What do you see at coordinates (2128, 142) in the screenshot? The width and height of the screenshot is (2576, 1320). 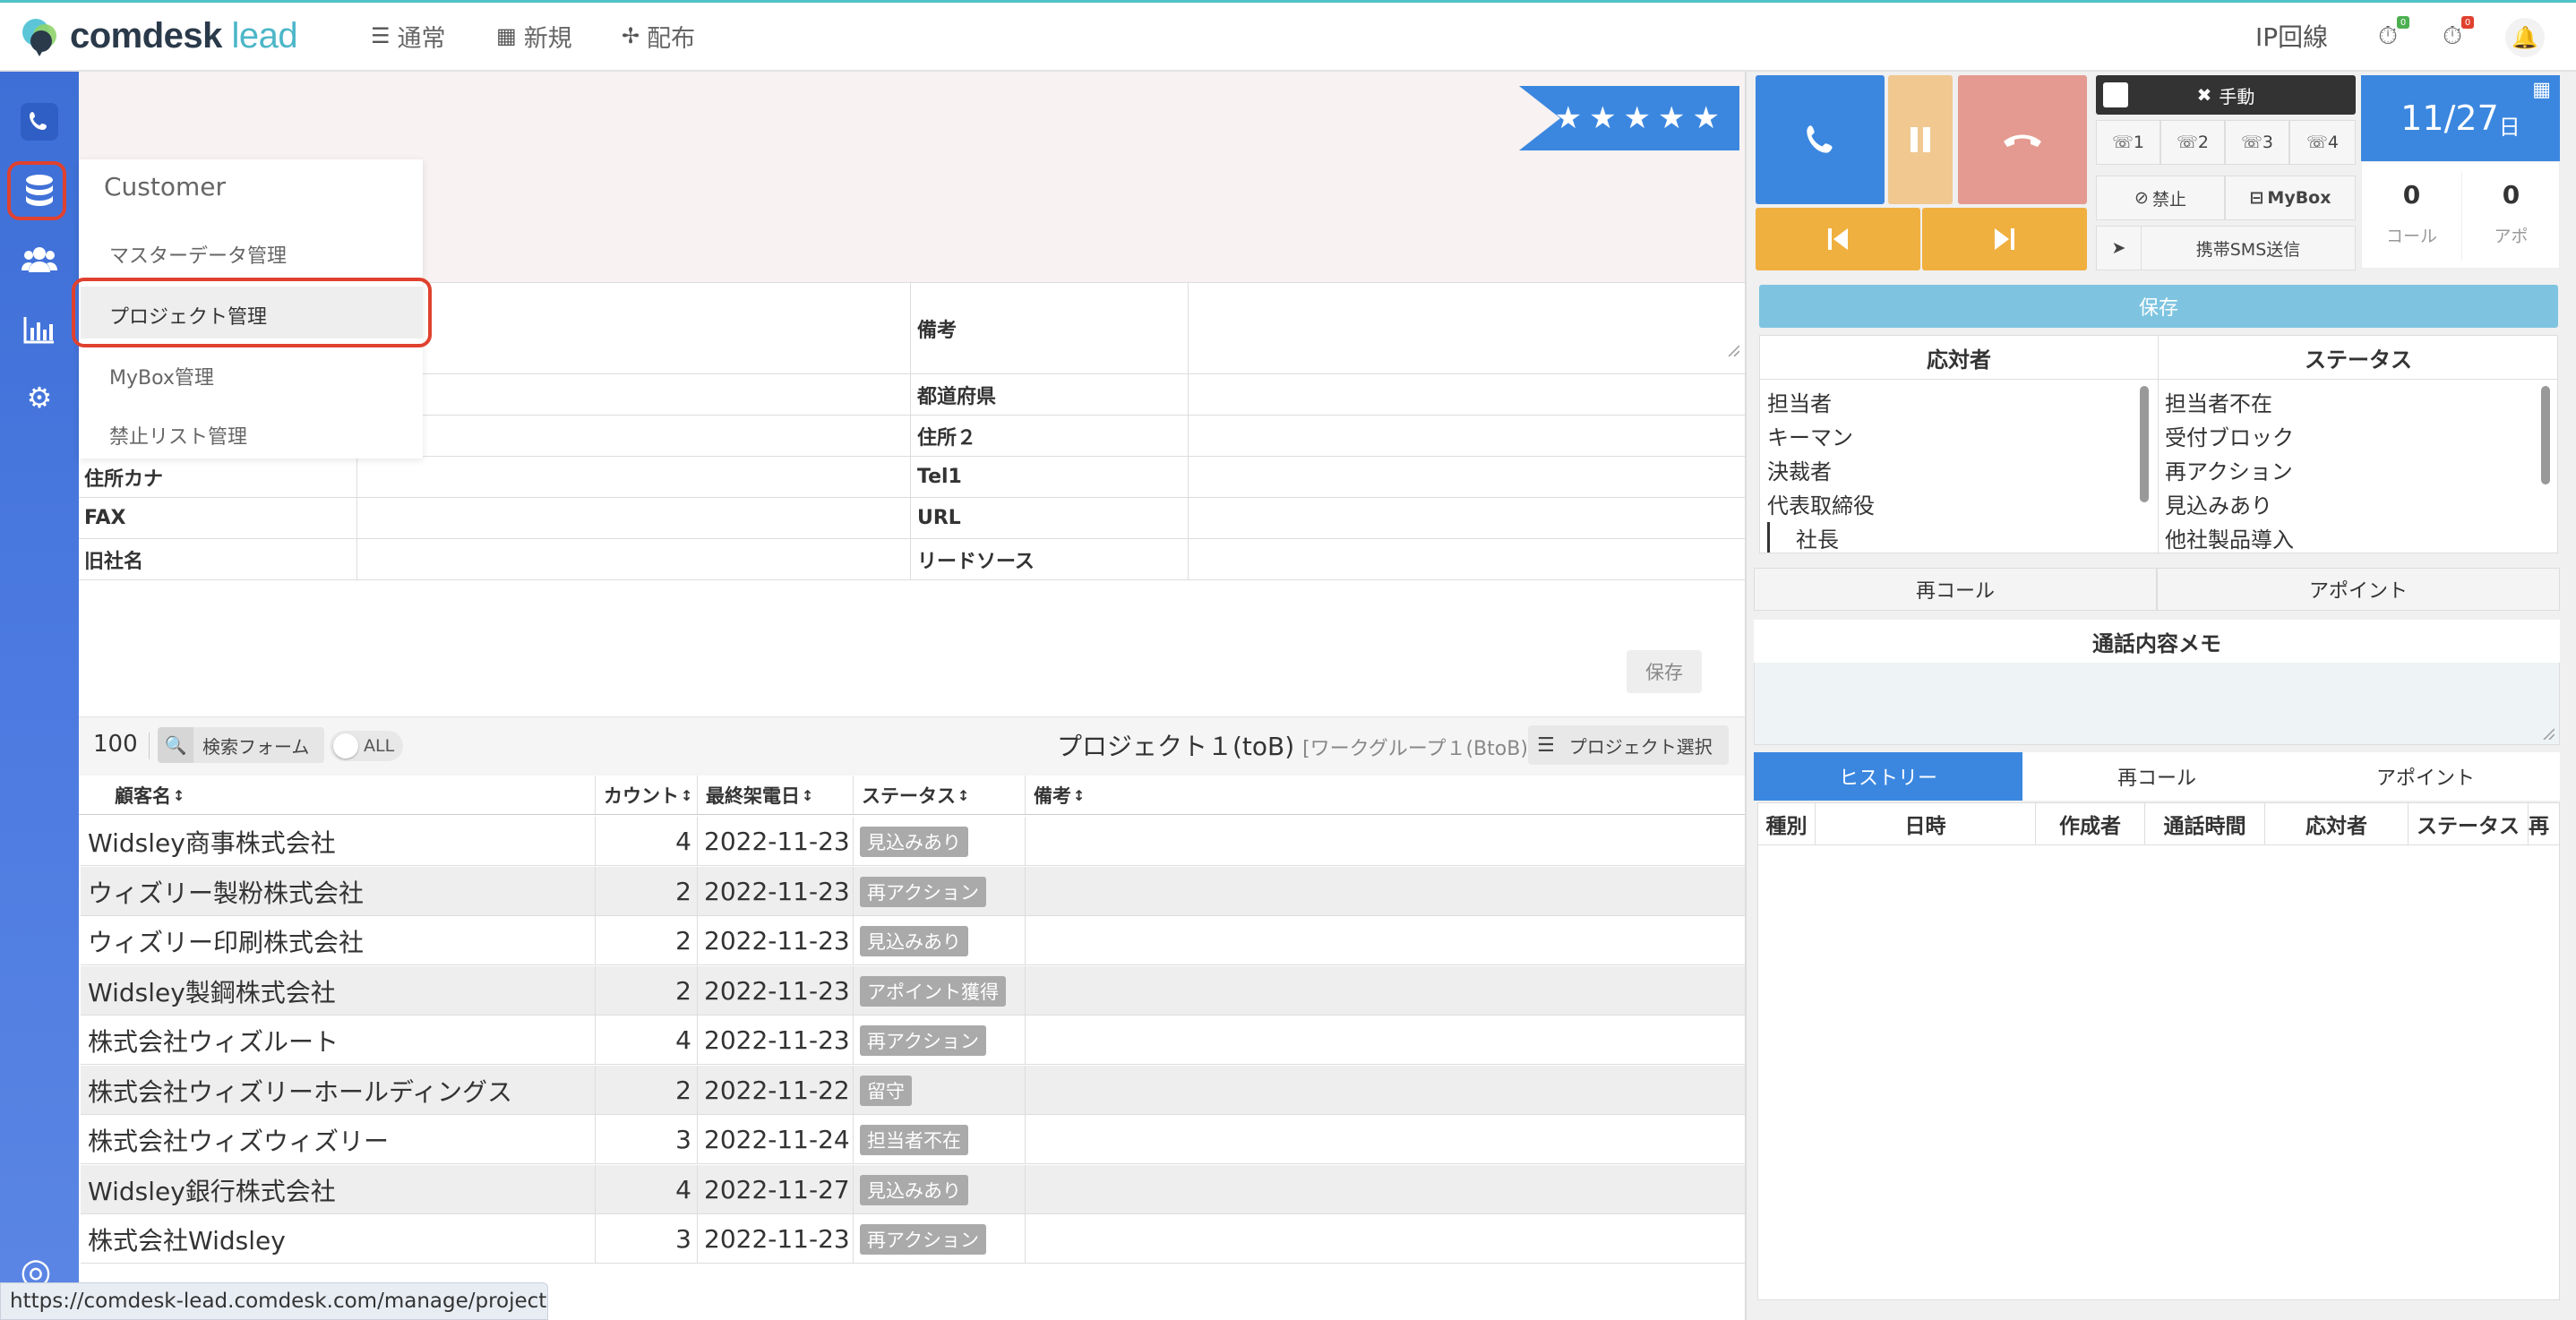 I see `line-1-button: ☏ 1` at bounding box center [2128, 142].